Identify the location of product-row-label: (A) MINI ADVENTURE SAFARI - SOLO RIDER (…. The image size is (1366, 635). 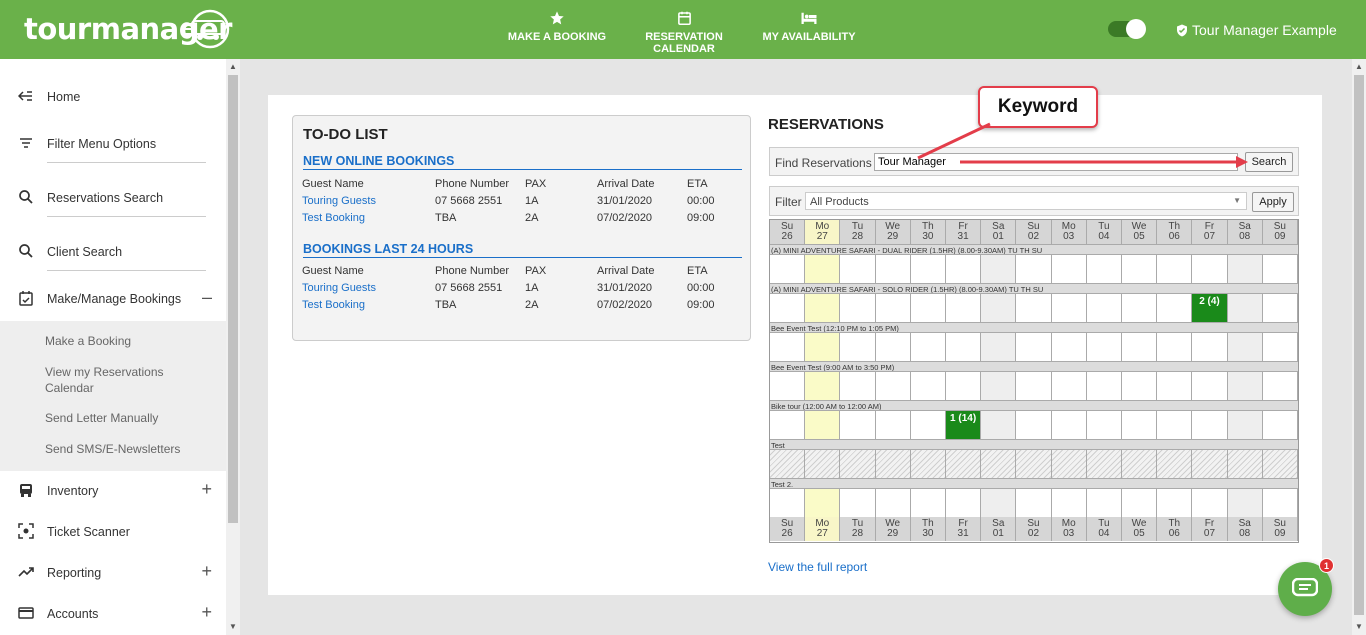
(1034, 288).